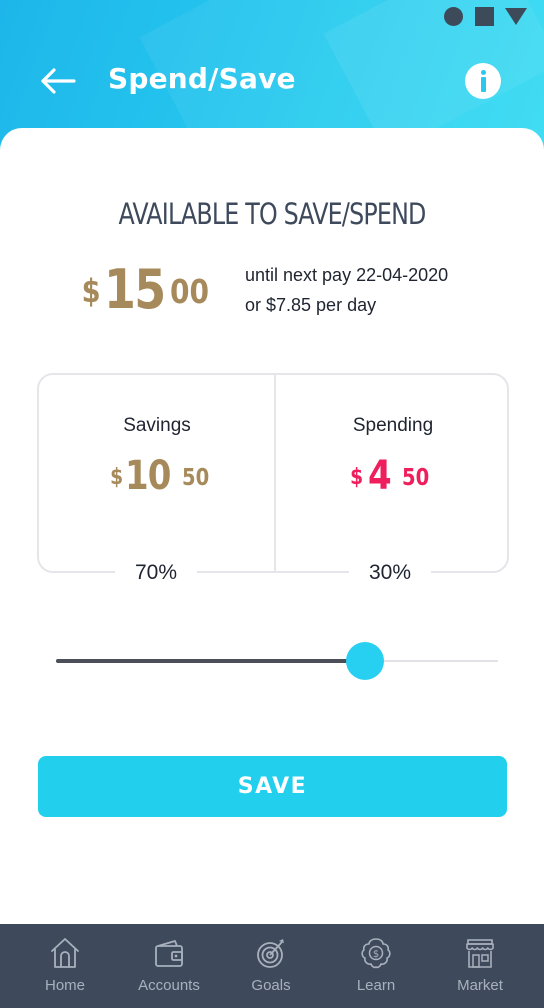 The height and width of the screenshot is (1008, 544). I want to click on save-spend-slider, so click(277, 662).